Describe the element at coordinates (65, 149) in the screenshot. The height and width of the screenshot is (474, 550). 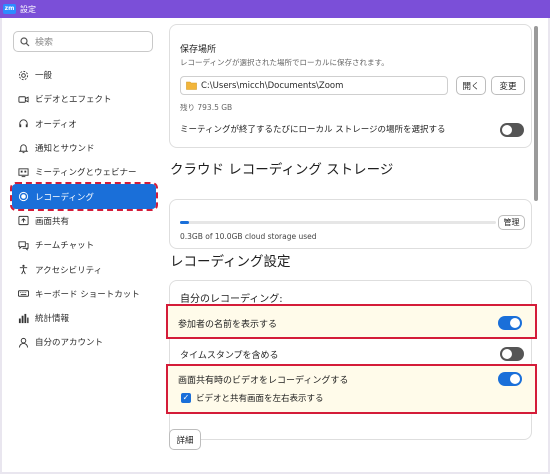
I see `sidebar-item-label: 通知とサウンド` at that location.